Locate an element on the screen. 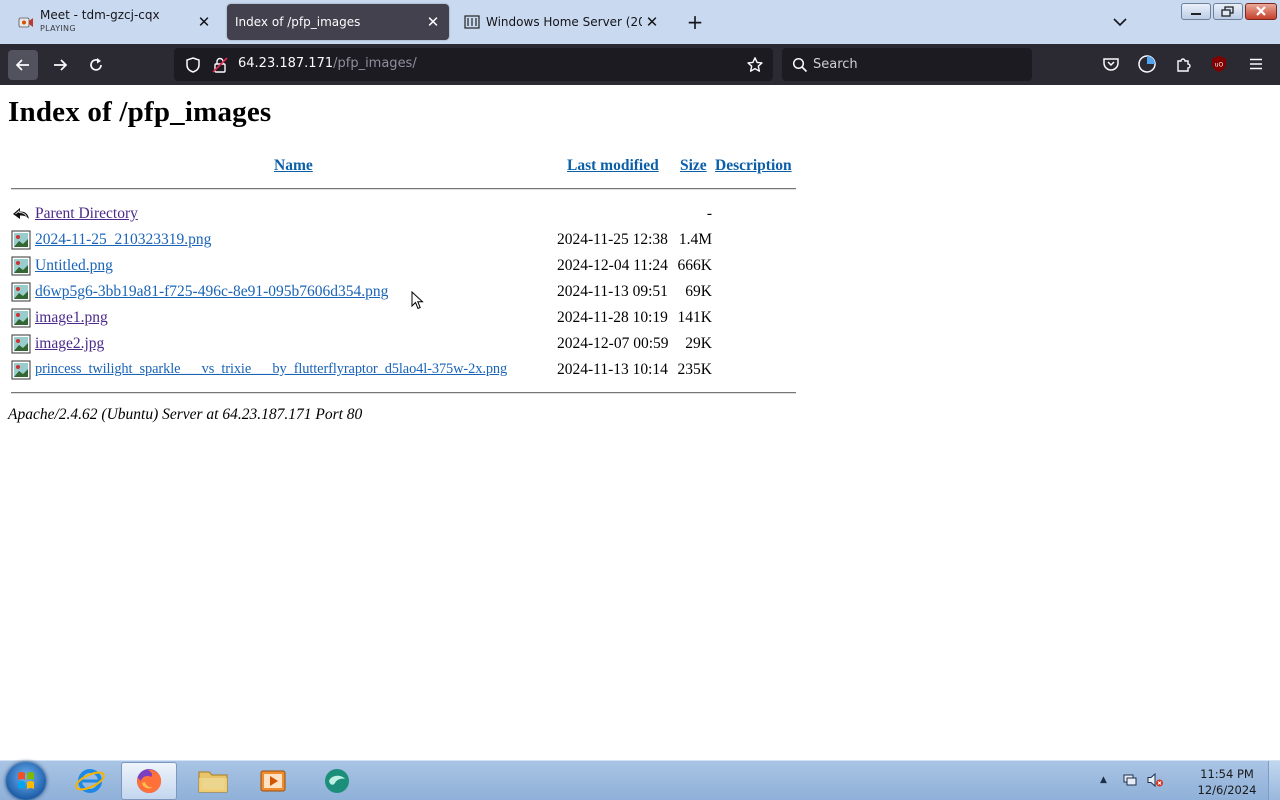 This screenshot has height=800, width=1280. taskbar-app is located at coordinates (337, 781).